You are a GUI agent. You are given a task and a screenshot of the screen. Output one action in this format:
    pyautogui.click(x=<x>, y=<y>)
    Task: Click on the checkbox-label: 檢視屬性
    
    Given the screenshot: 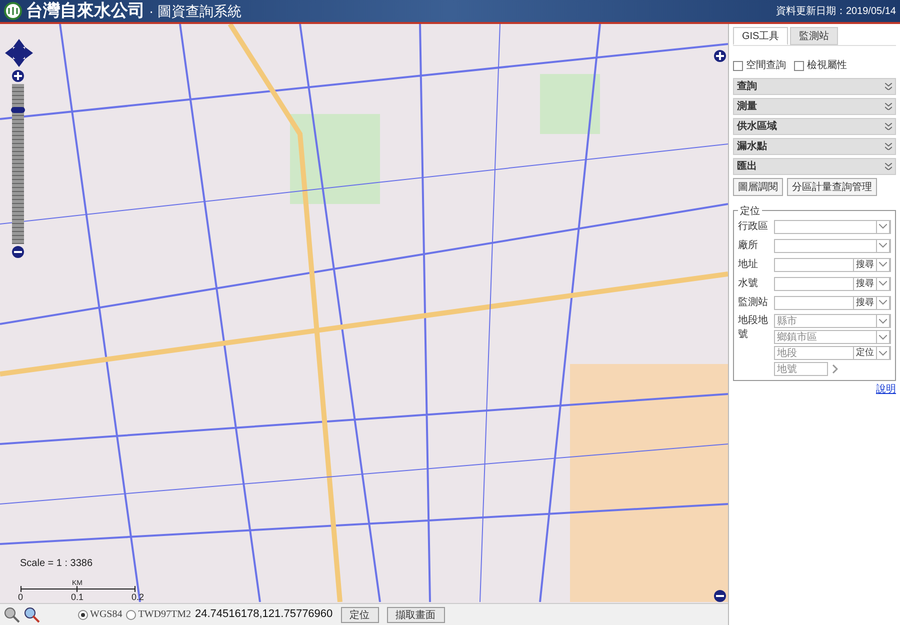 What is the action you would take?
    pyautogui.click(x=827, y=65)
    